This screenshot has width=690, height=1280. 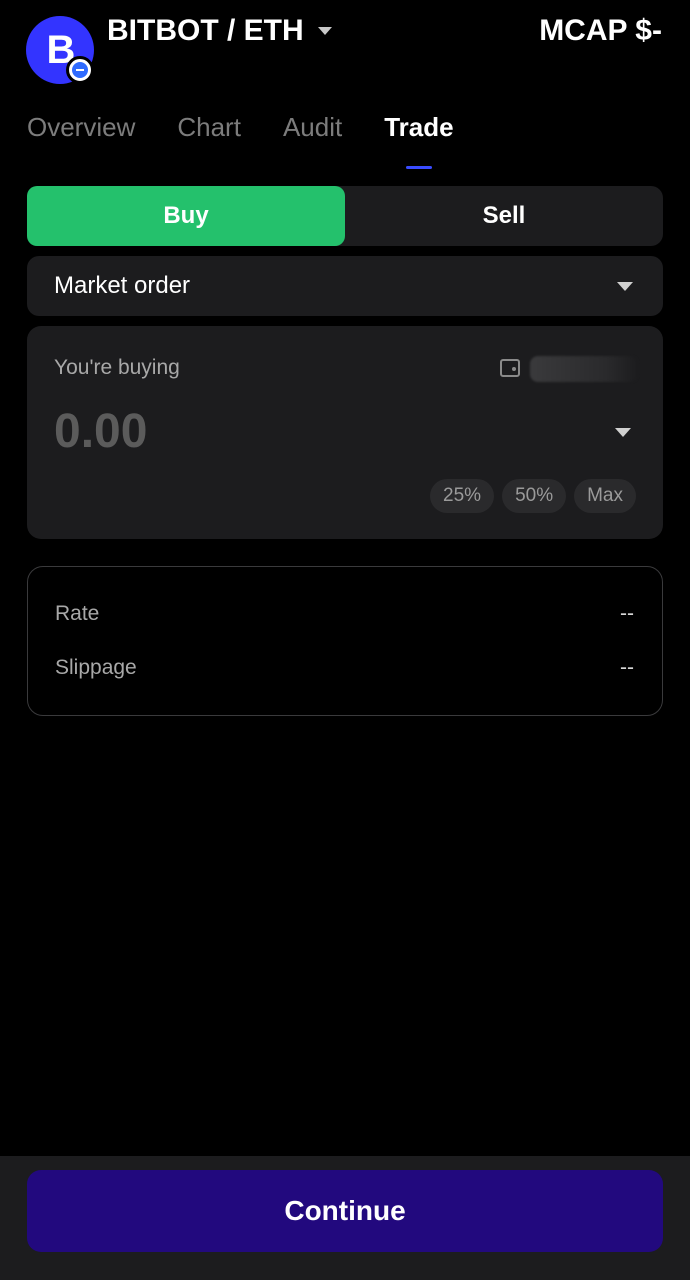 I want to click on percent-50-button: 50%, so click(x=534, y=496).